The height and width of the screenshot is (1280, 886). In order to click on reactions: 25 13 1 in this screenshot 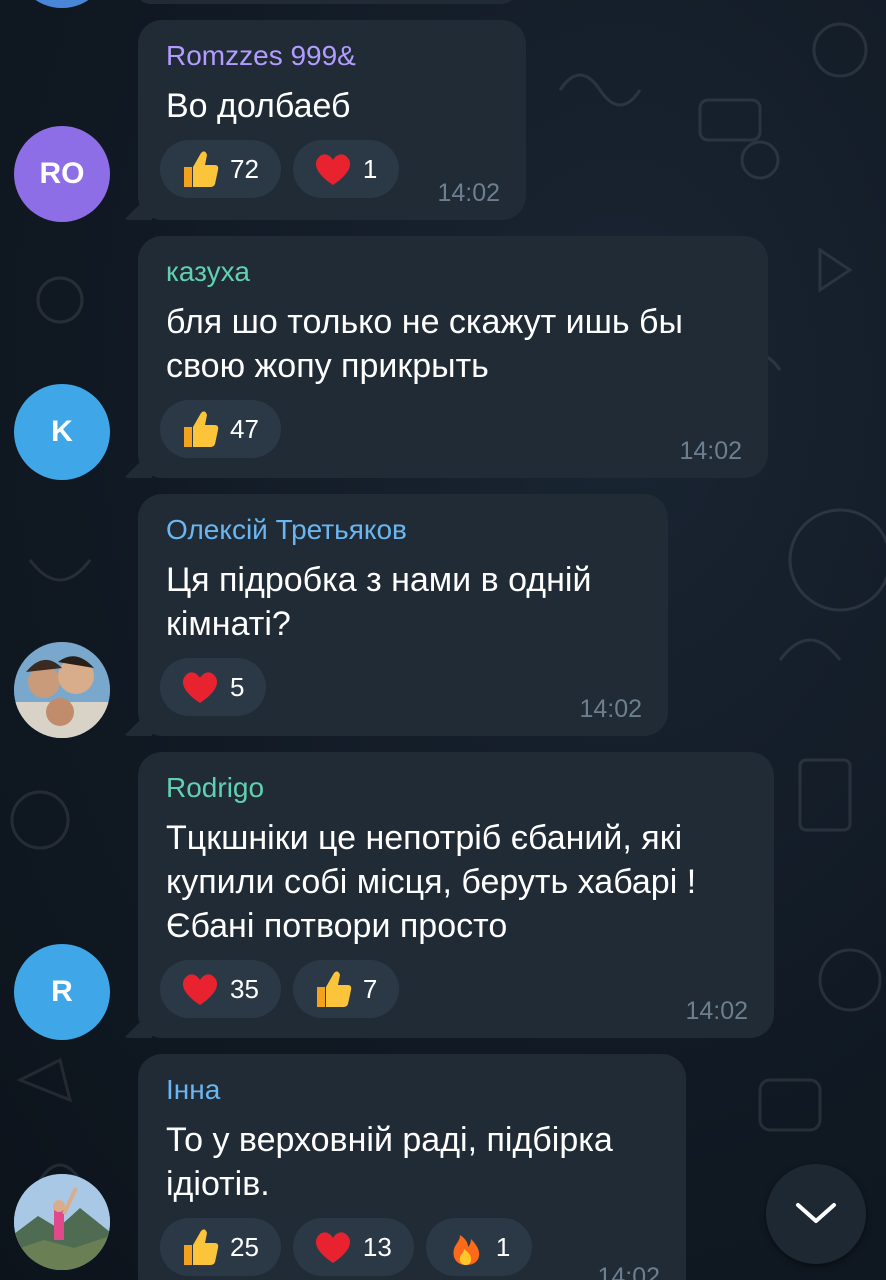, I will do `click(346, 1247)`.